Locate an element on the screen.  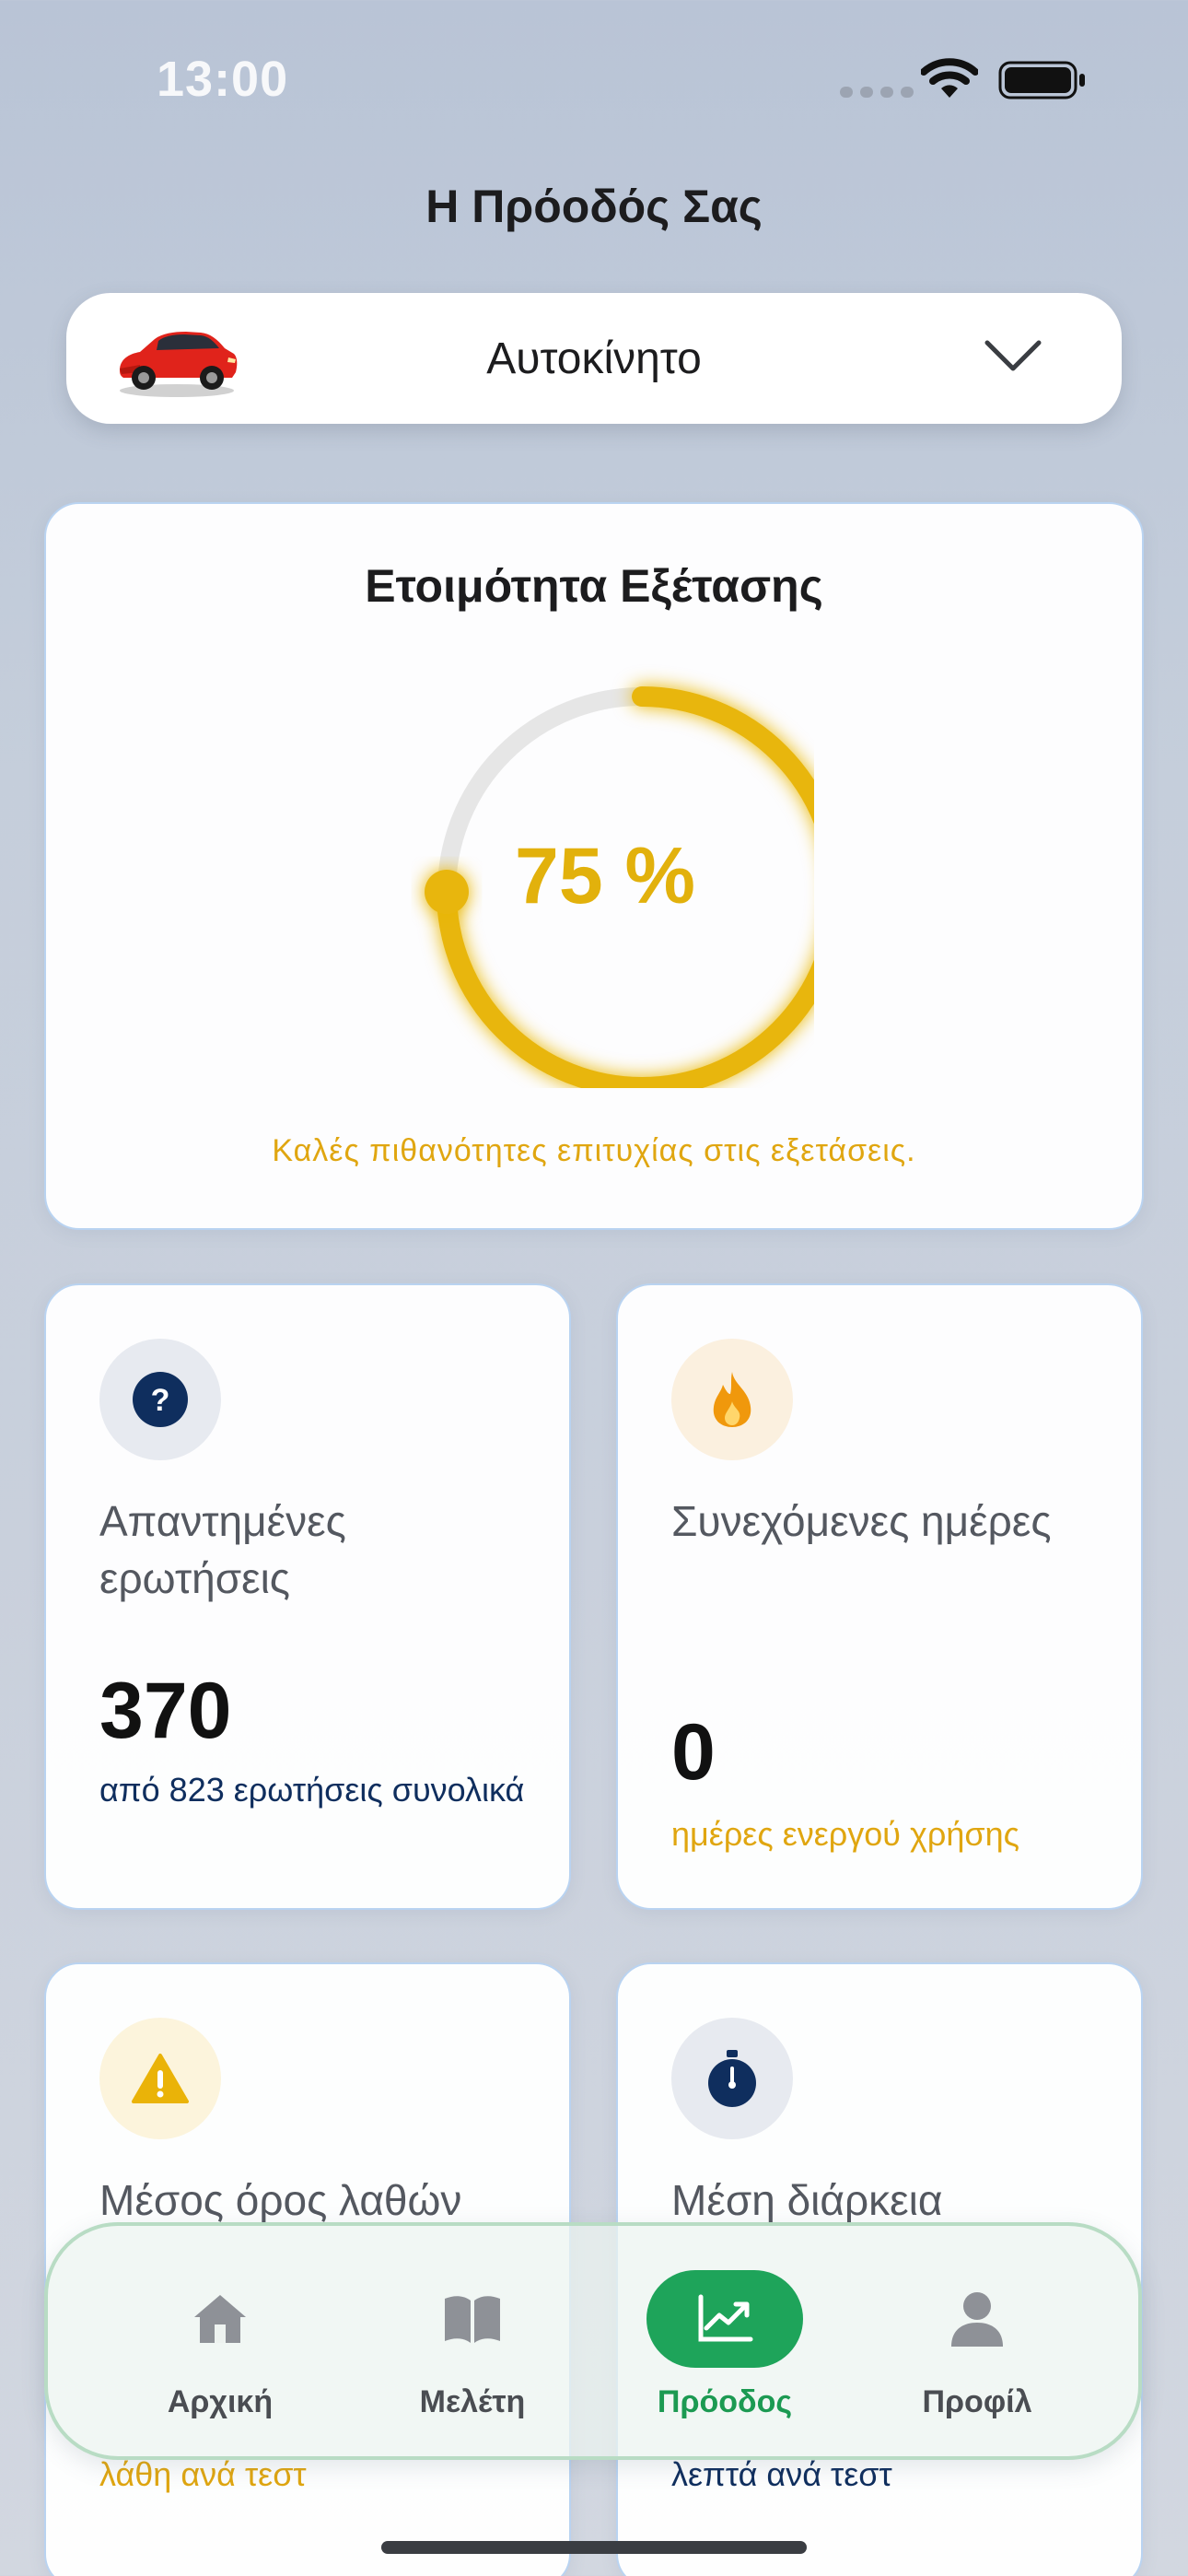
battery-icon is located at coordinates (1042, 82).